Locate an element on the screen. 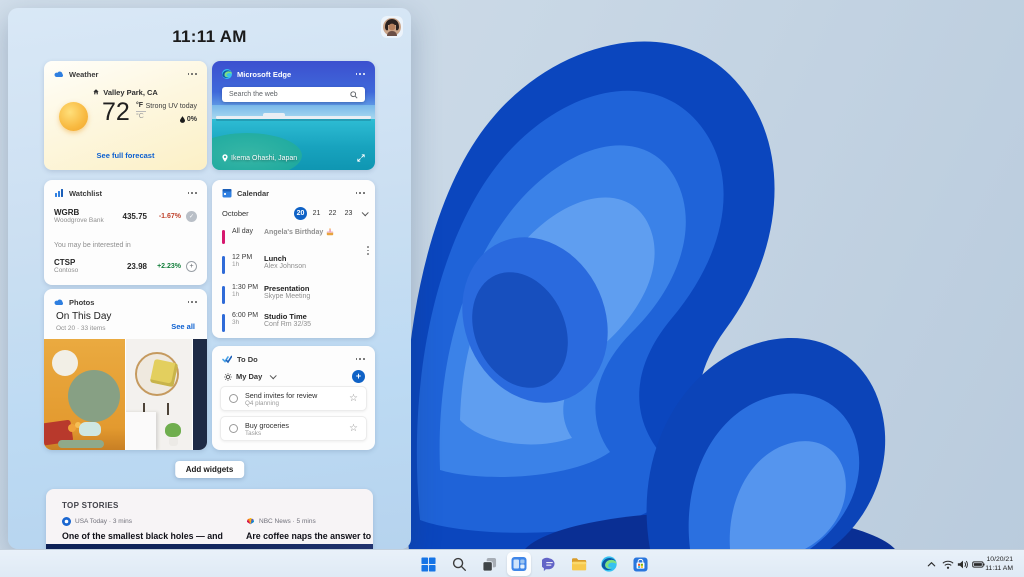 The height and width of the screenshot is (577, 1024). tray-show-hidden-icons-button is located at coordinates (931, 566).